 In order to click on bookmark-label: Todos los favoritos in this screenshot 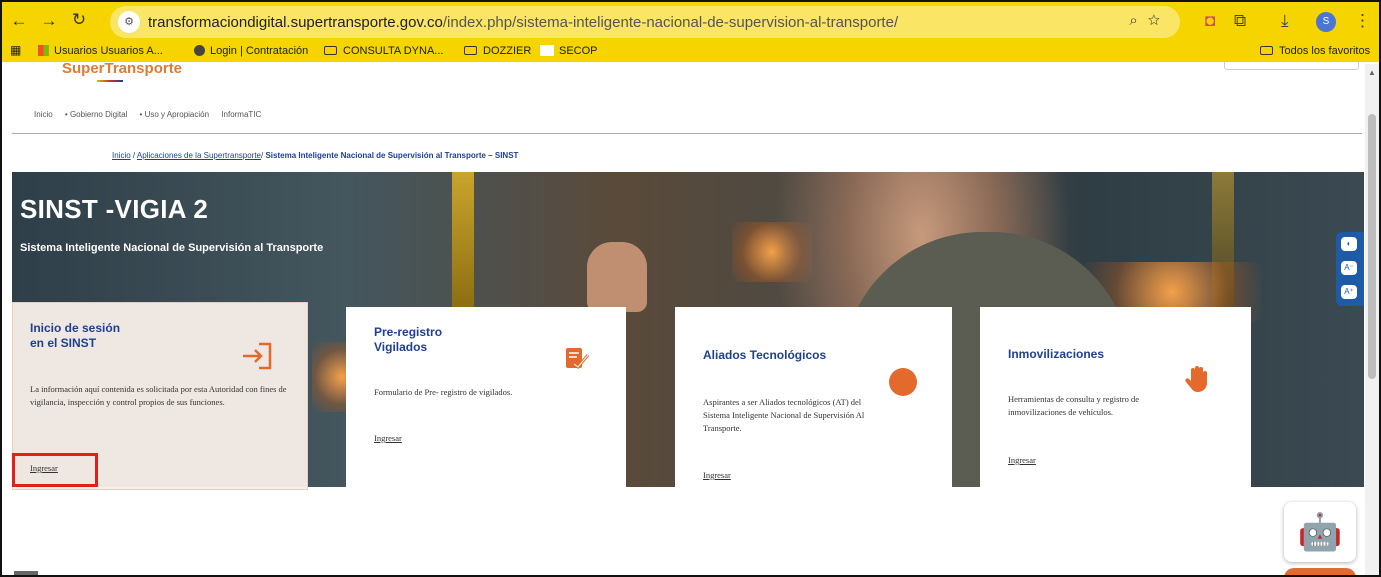, I will do `click(1325, 51)`.